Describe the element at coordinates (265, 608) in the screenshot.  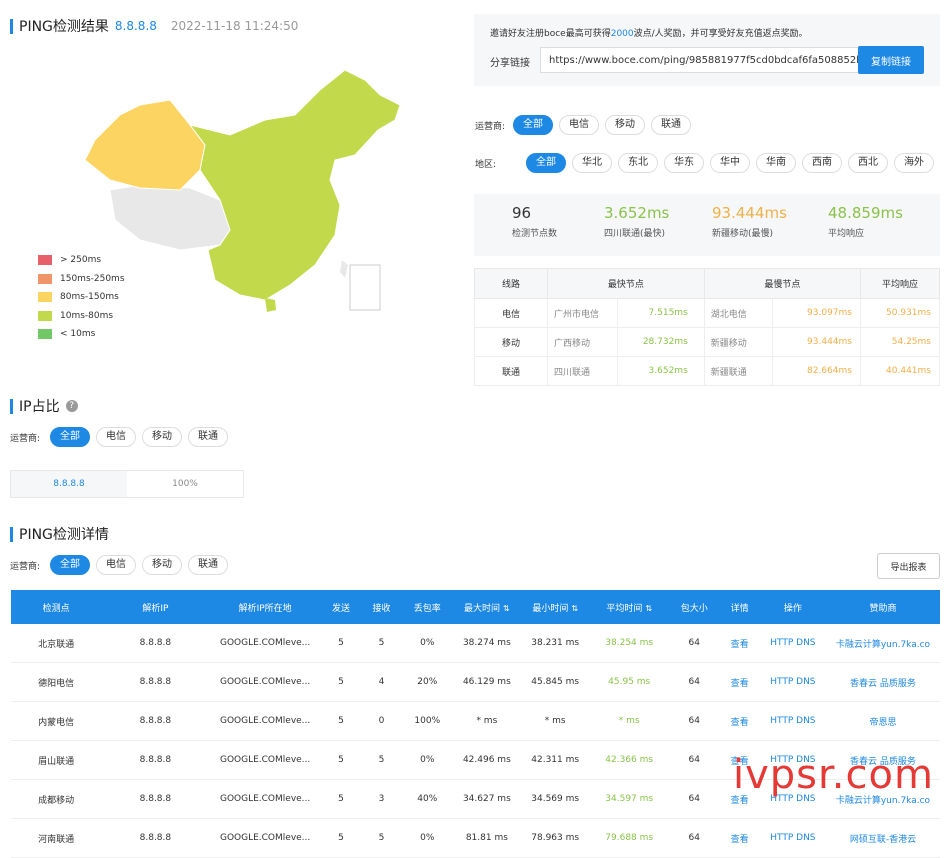
I see `details-header-label: 解析IP所在地` at that location.